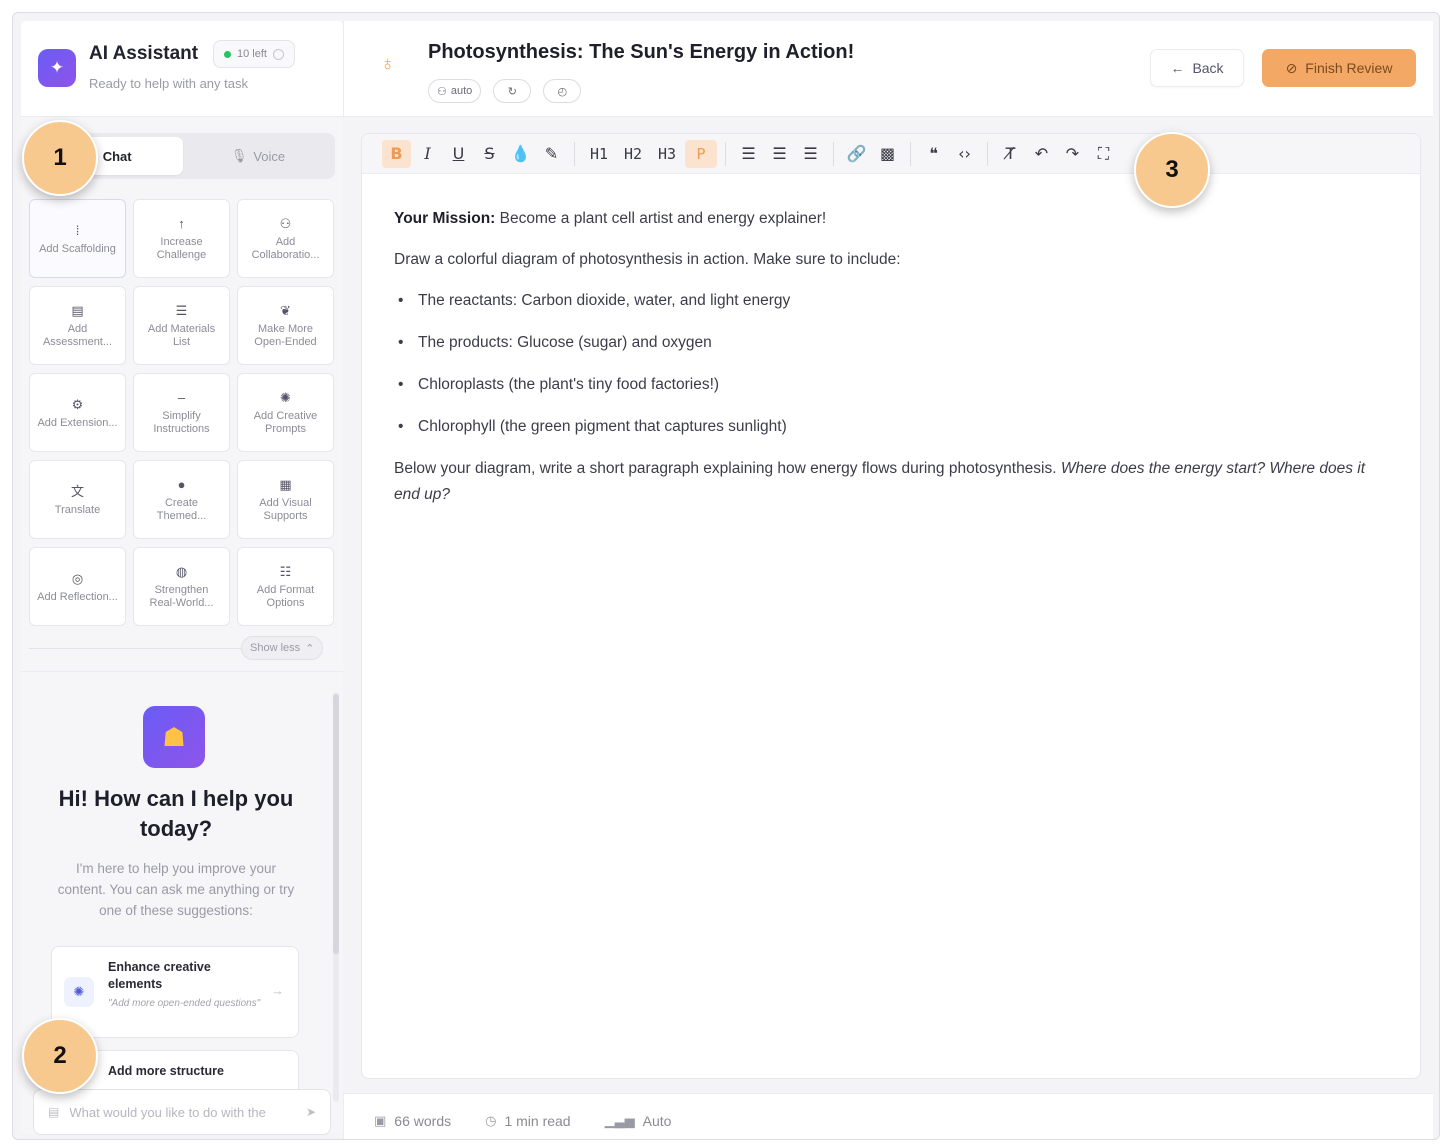  Describe the element at coordinates (285, 499) in the screenshot. I see `quick-action-add-visual-supports: ▦ Add Visual Supports` at that location.